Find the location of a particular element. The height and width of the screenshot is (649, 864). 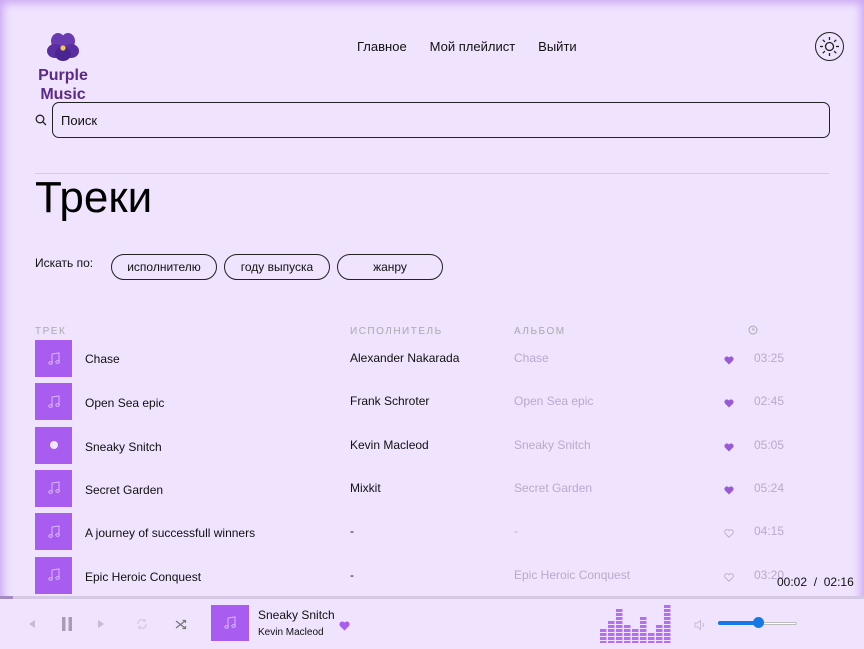

search-input is located at coordinates (441, 120).